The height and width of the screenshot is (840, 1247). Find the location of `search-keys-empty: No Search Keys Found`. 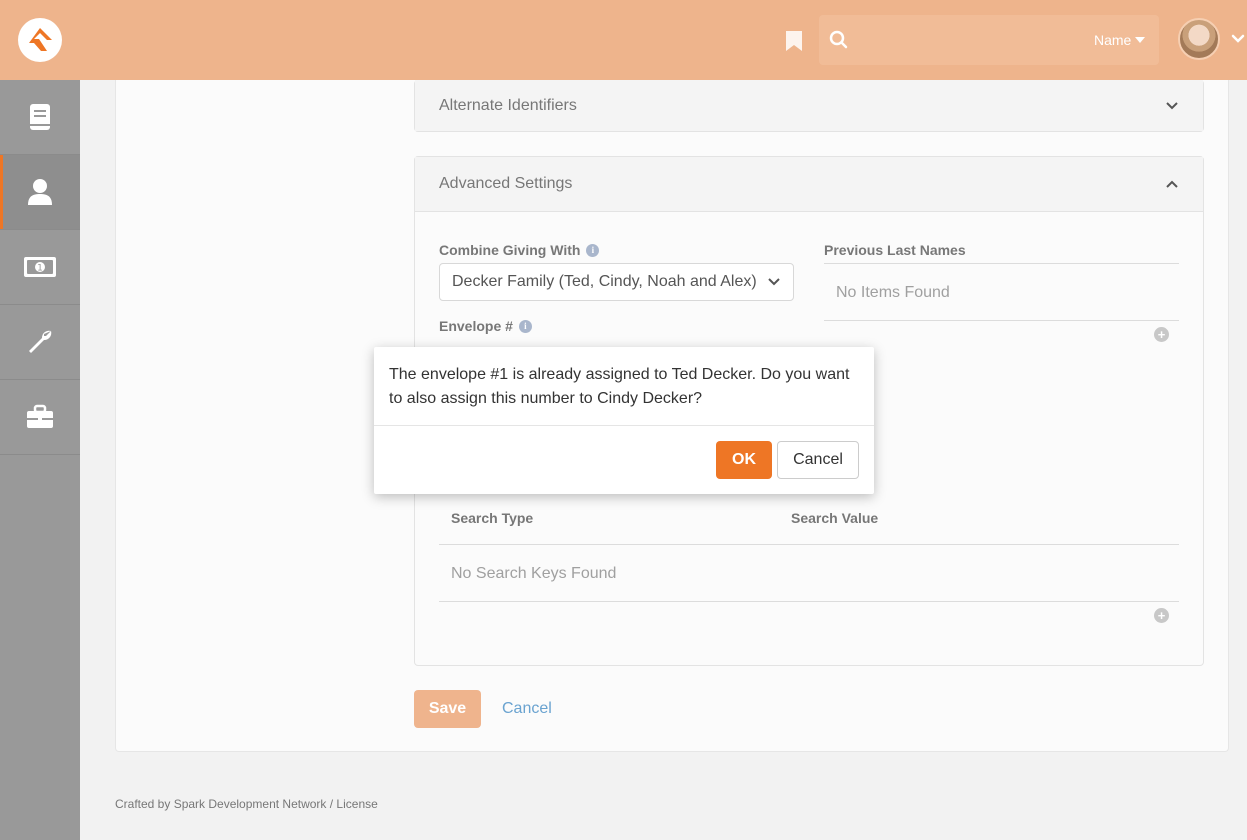

search-keys-empty: No Search Keys Found is located at coordinates (534, 573).